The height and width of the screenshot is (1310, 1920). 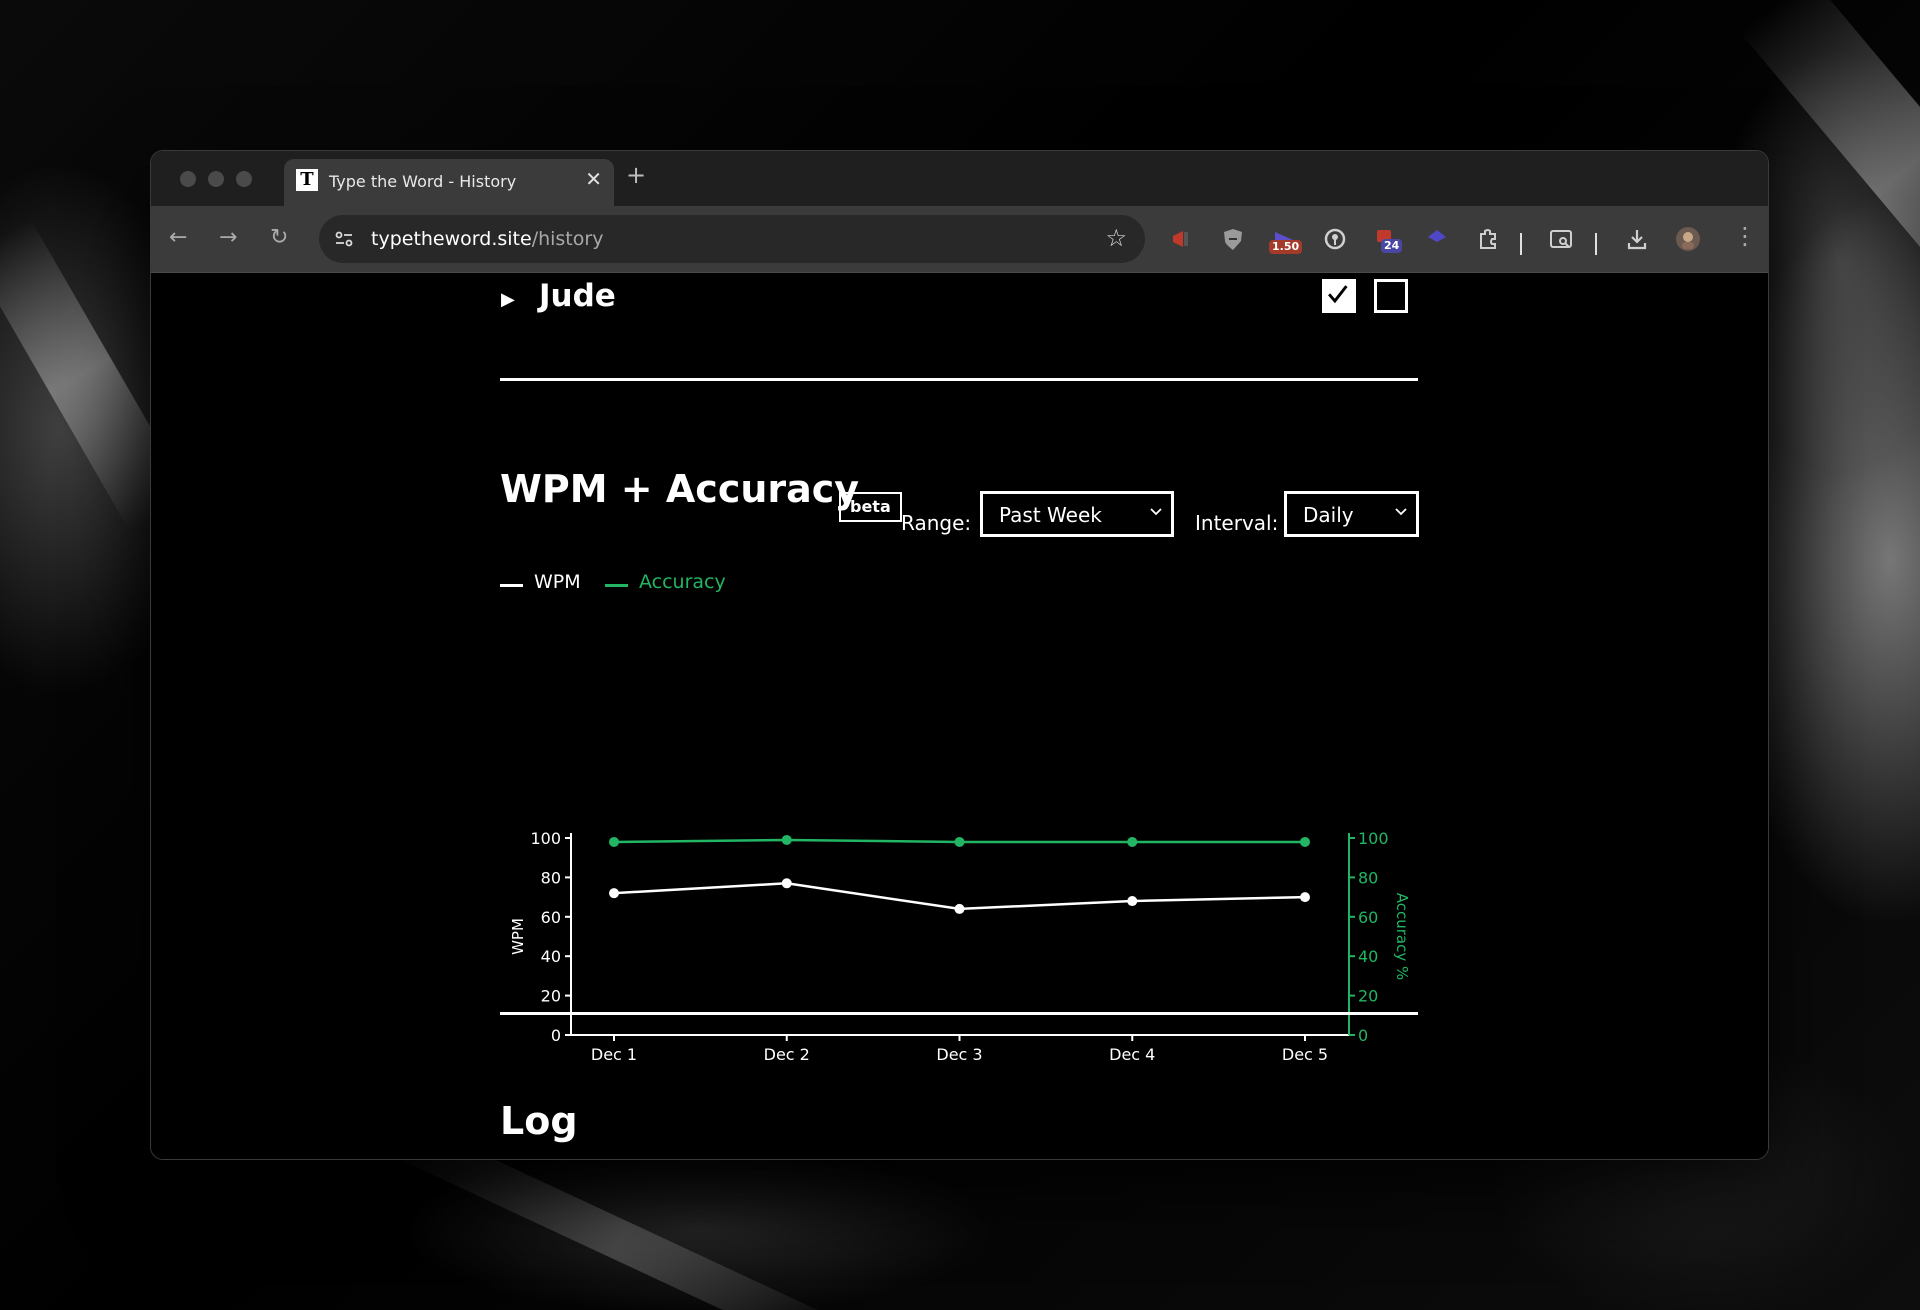 I want to click on minimize-window-button, so click(x=216, y=179).